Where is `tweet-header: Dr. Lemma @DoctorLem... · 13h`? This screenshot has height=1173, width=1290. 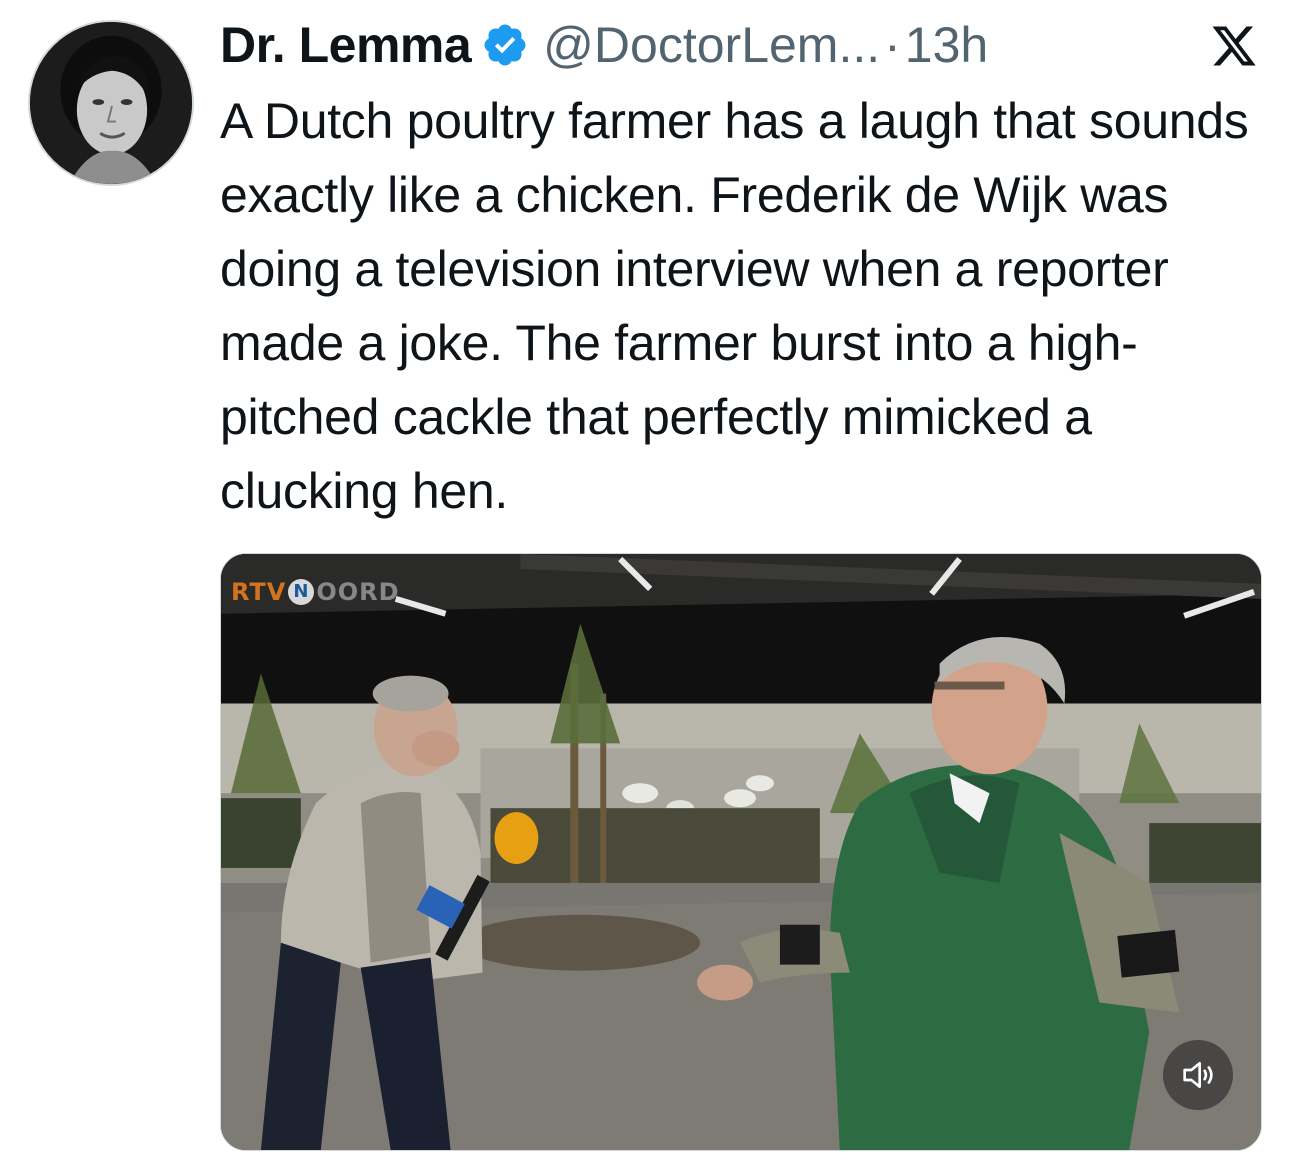 tweet-header: Dr. Lemma @DoctorLem... · 13h is located at coordinates (604, 45).